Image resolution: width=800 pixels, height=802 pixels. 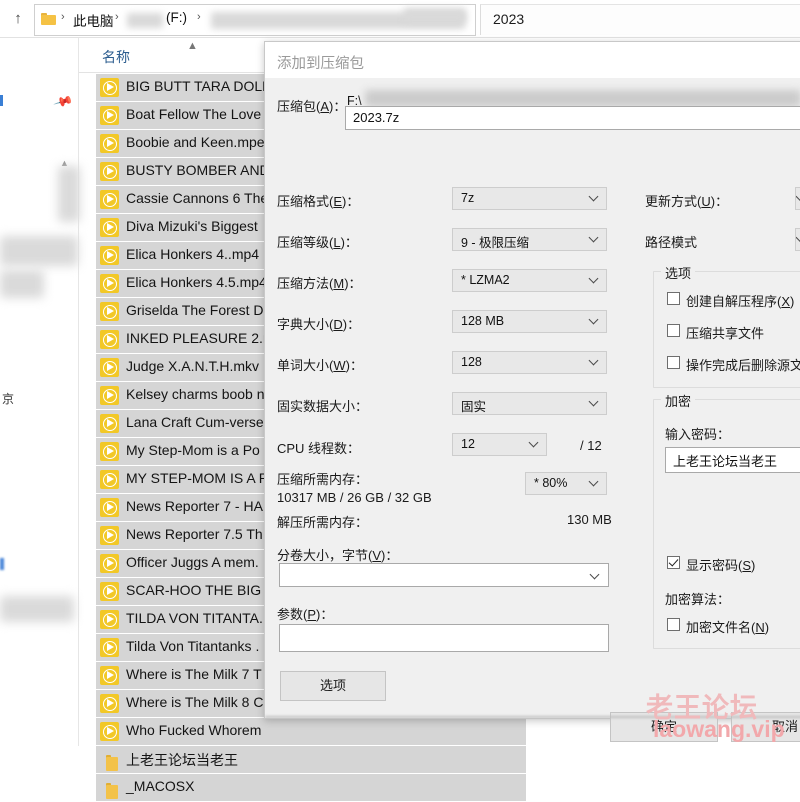 What do you see at coordinates (194, 114) in the screenshot?
I see `file-name: Boat Fellow The Love` at bounding box center [194, 114].